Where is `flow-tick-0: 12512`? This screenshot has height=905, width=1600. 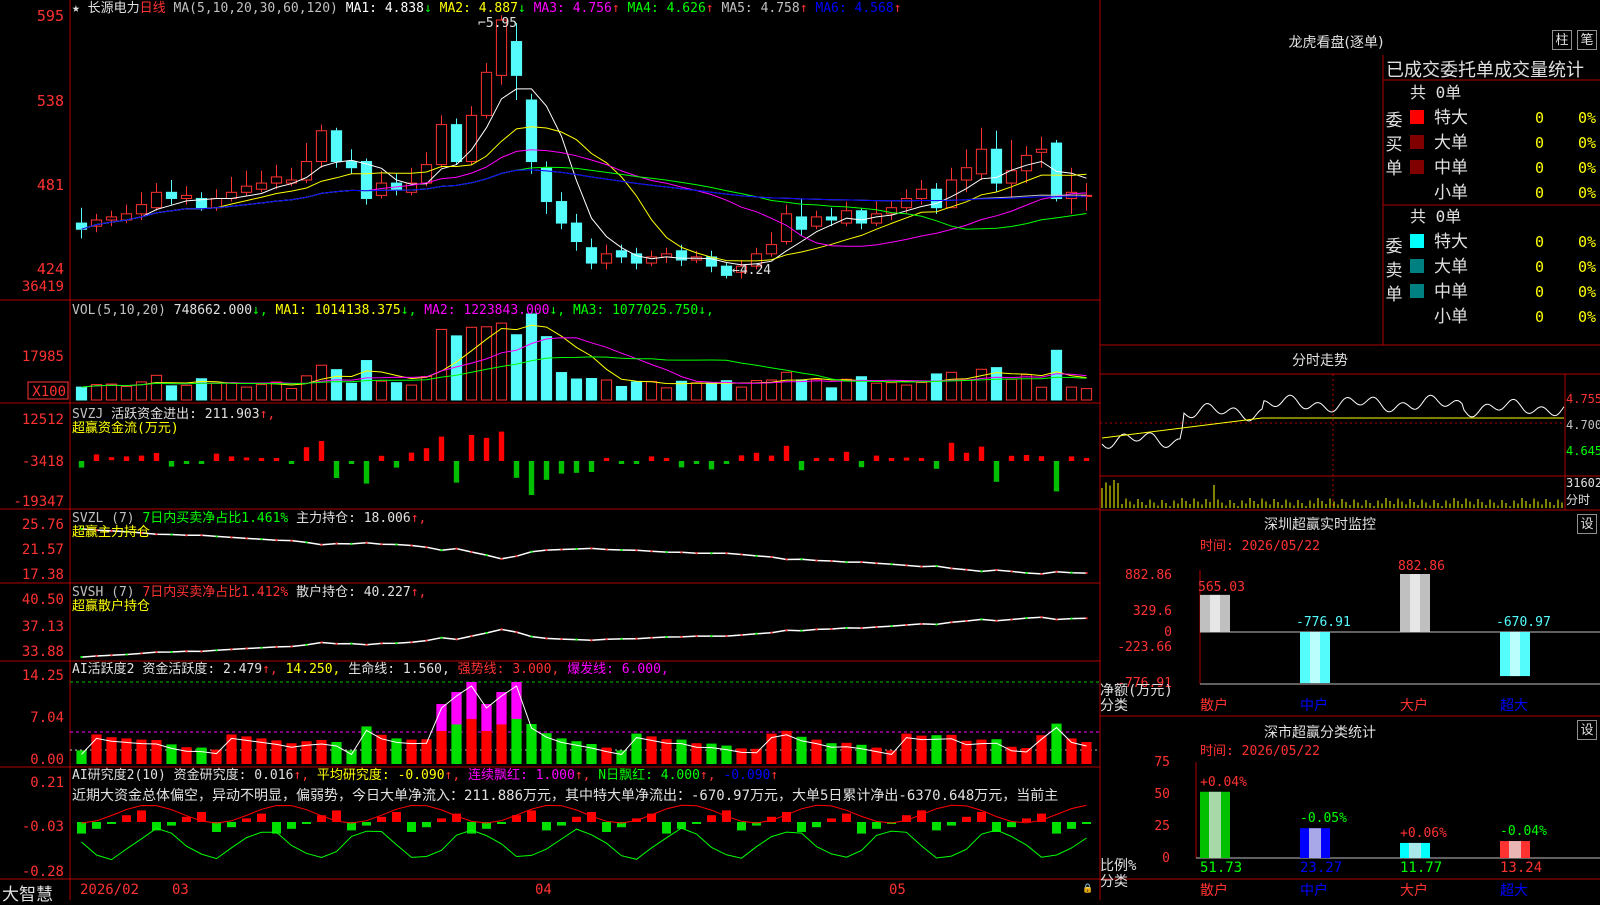
flow-tick-0: 12512 is located at coordinates (43, 420).